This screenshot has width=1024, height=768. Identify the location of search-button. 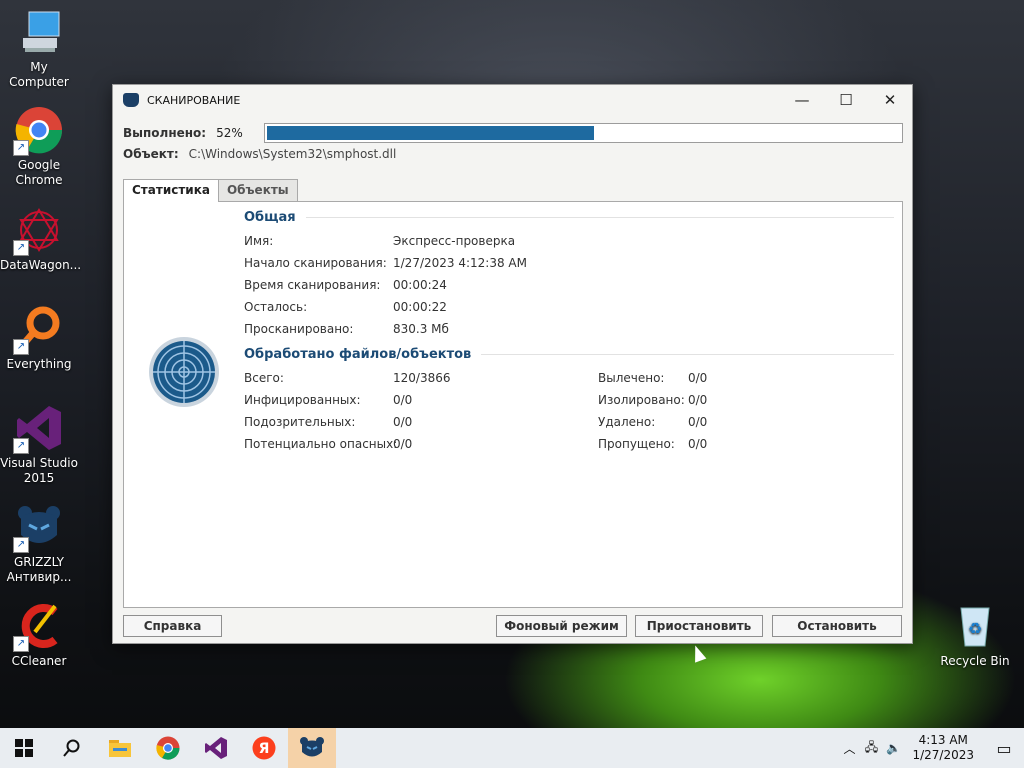
(72, 748).